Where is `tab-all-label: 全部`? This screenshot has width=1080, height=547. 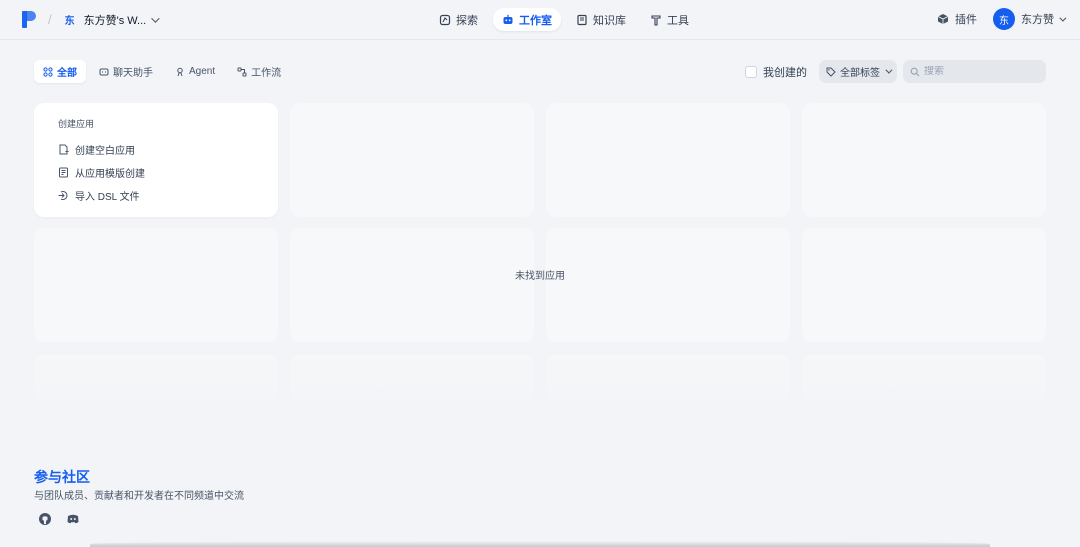
tab-all-label: 全部 is located at coordinates (67, 73).